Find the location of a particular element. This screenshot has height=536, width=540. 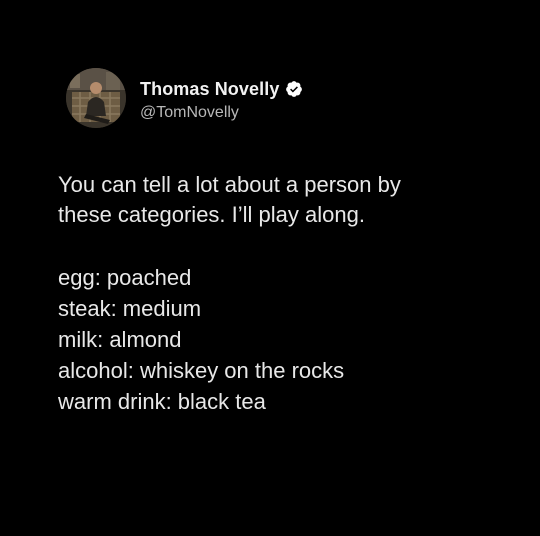

tweet-text-line: these categories. I’ll play along. is located at coordinates (211, 214).